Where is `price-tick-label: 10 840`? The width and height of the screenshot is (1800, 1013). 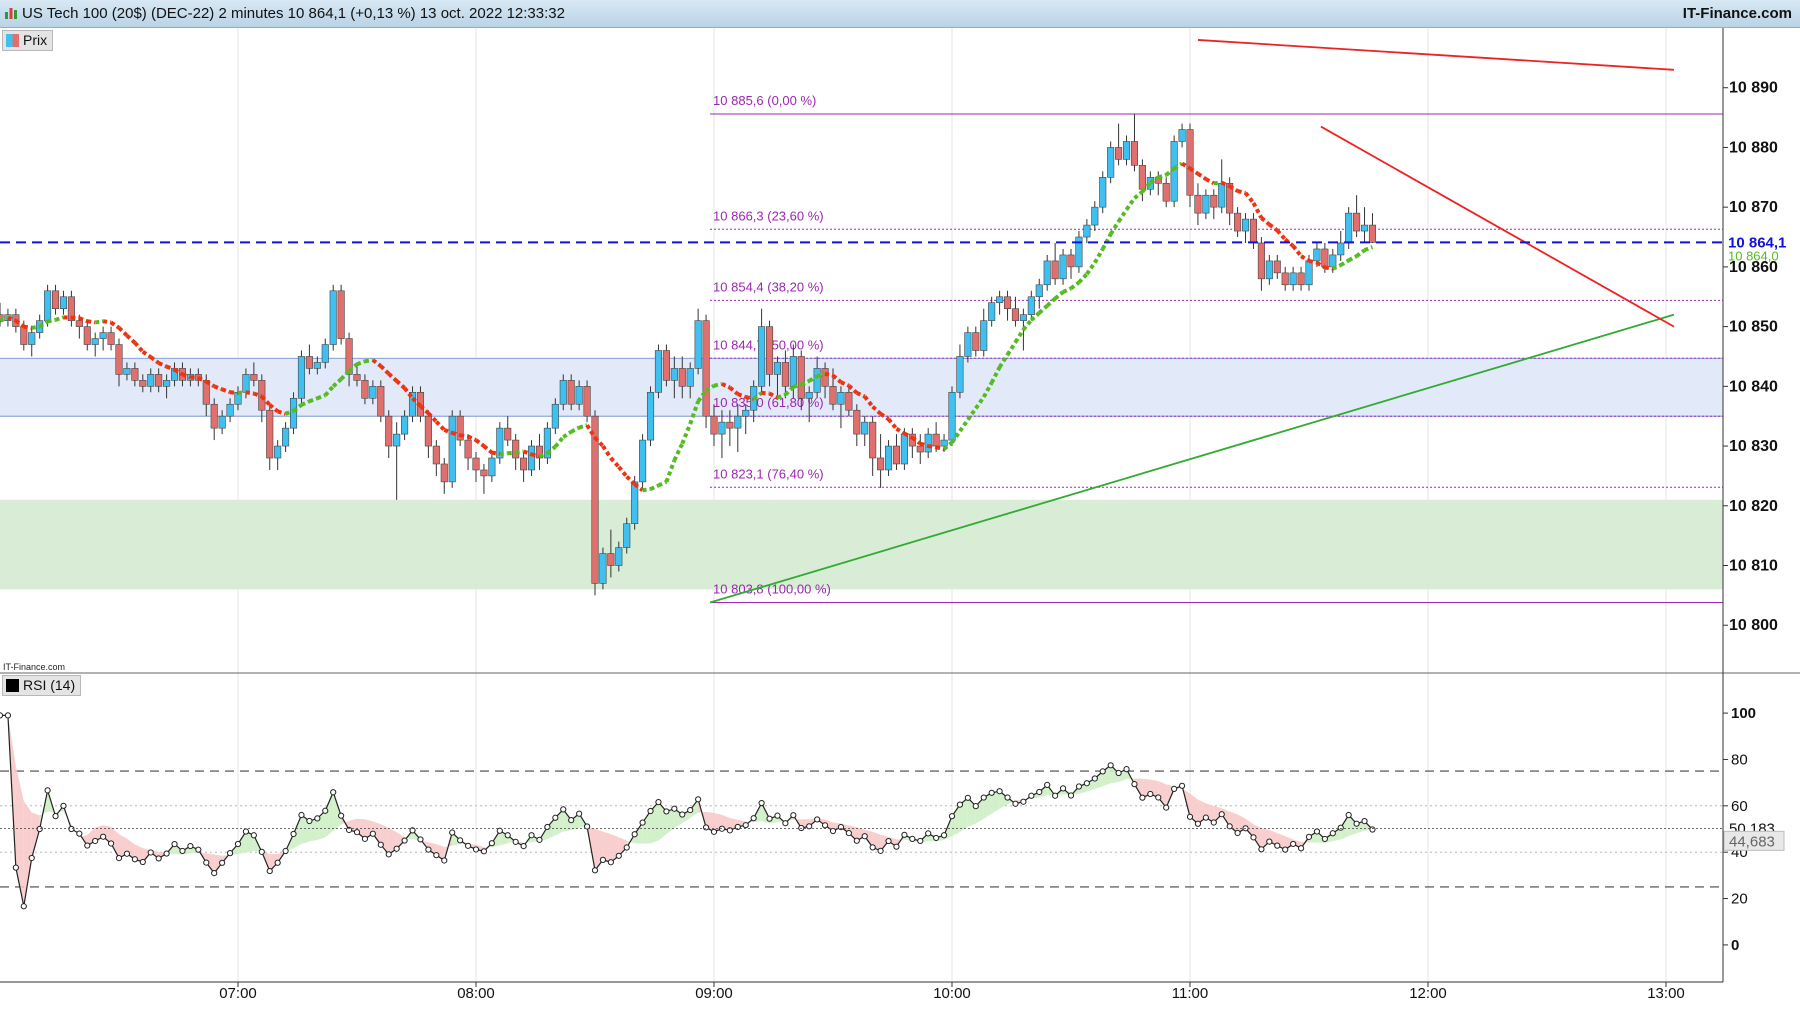 price-tick-label: 10 840 is located at coordinates (1753, 386).